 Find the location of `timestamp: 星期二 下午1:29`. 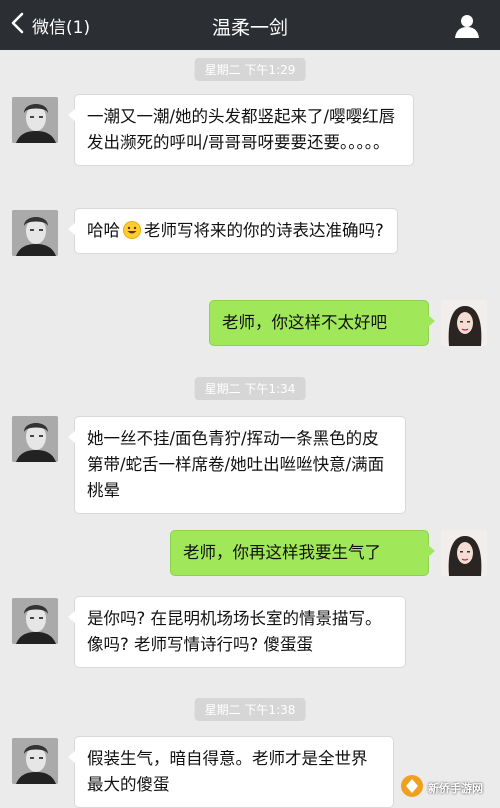

timestamp: 星期二 下午1:29 is located at coordinates (250, 69).